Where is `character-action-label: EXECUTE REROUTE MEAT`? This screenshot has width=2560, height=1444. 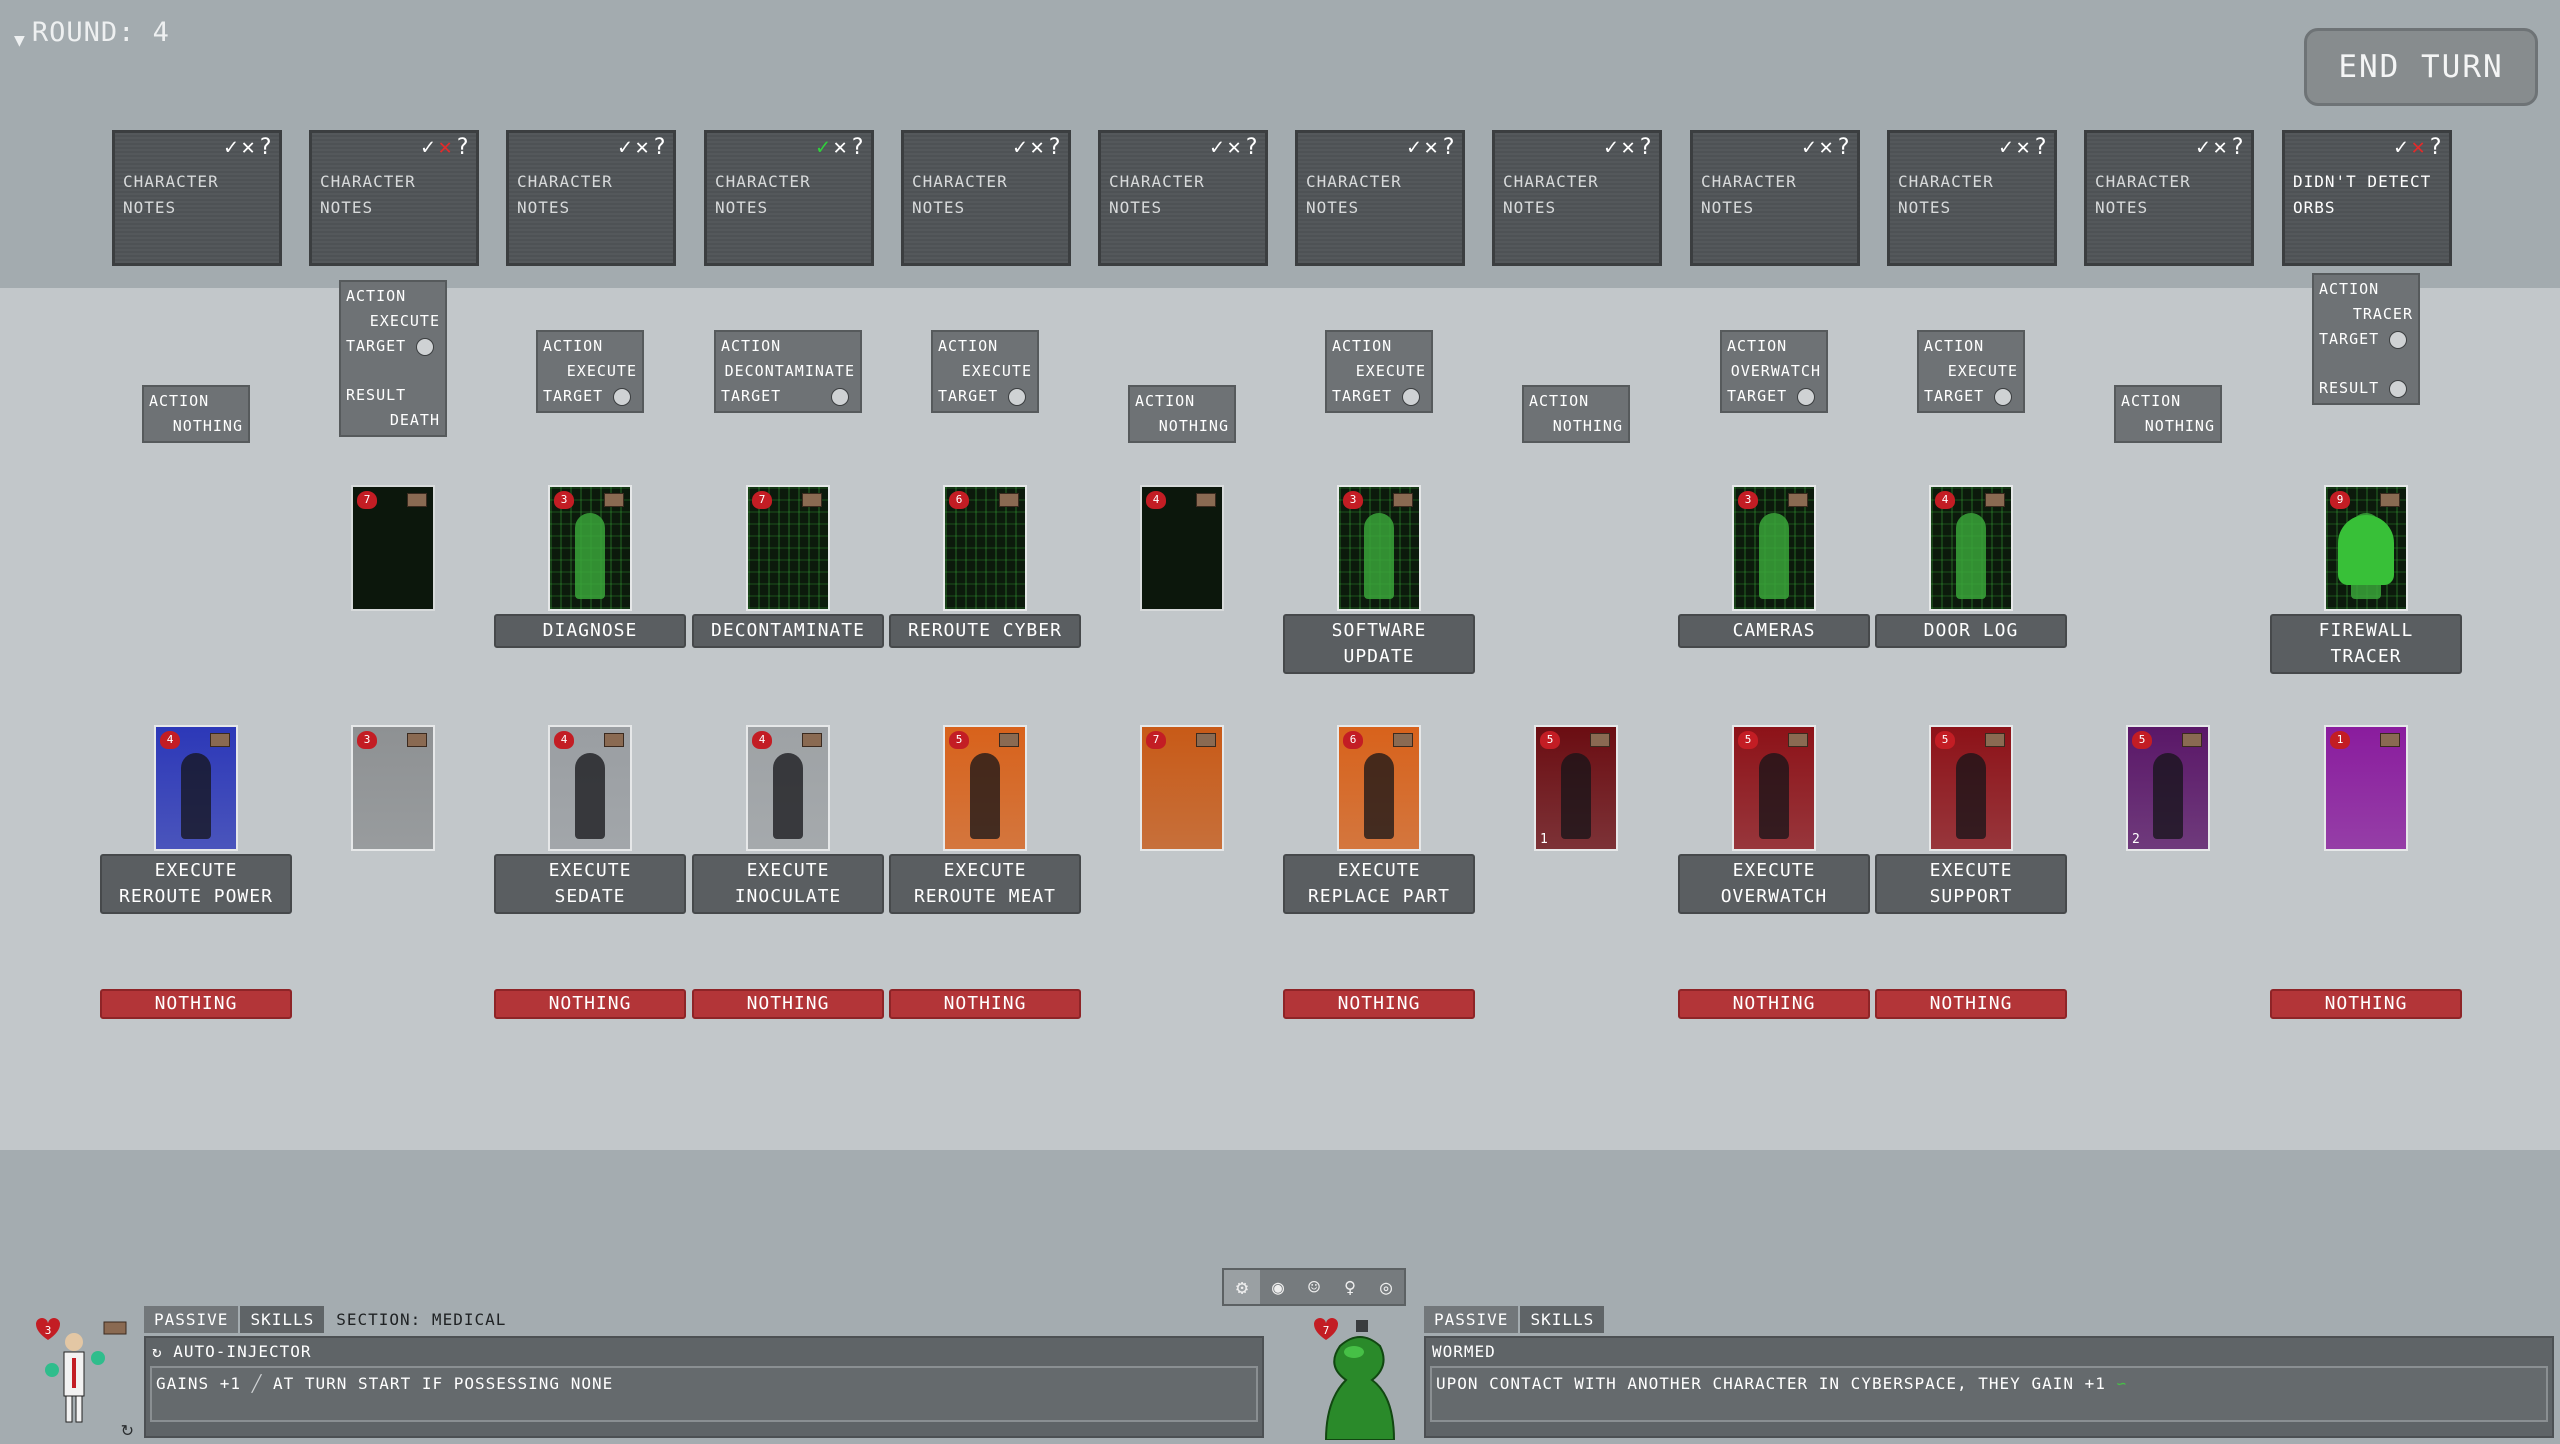
character-action-label: EXECUTE REROUTE MEAT is located at coordinates (985, 884).